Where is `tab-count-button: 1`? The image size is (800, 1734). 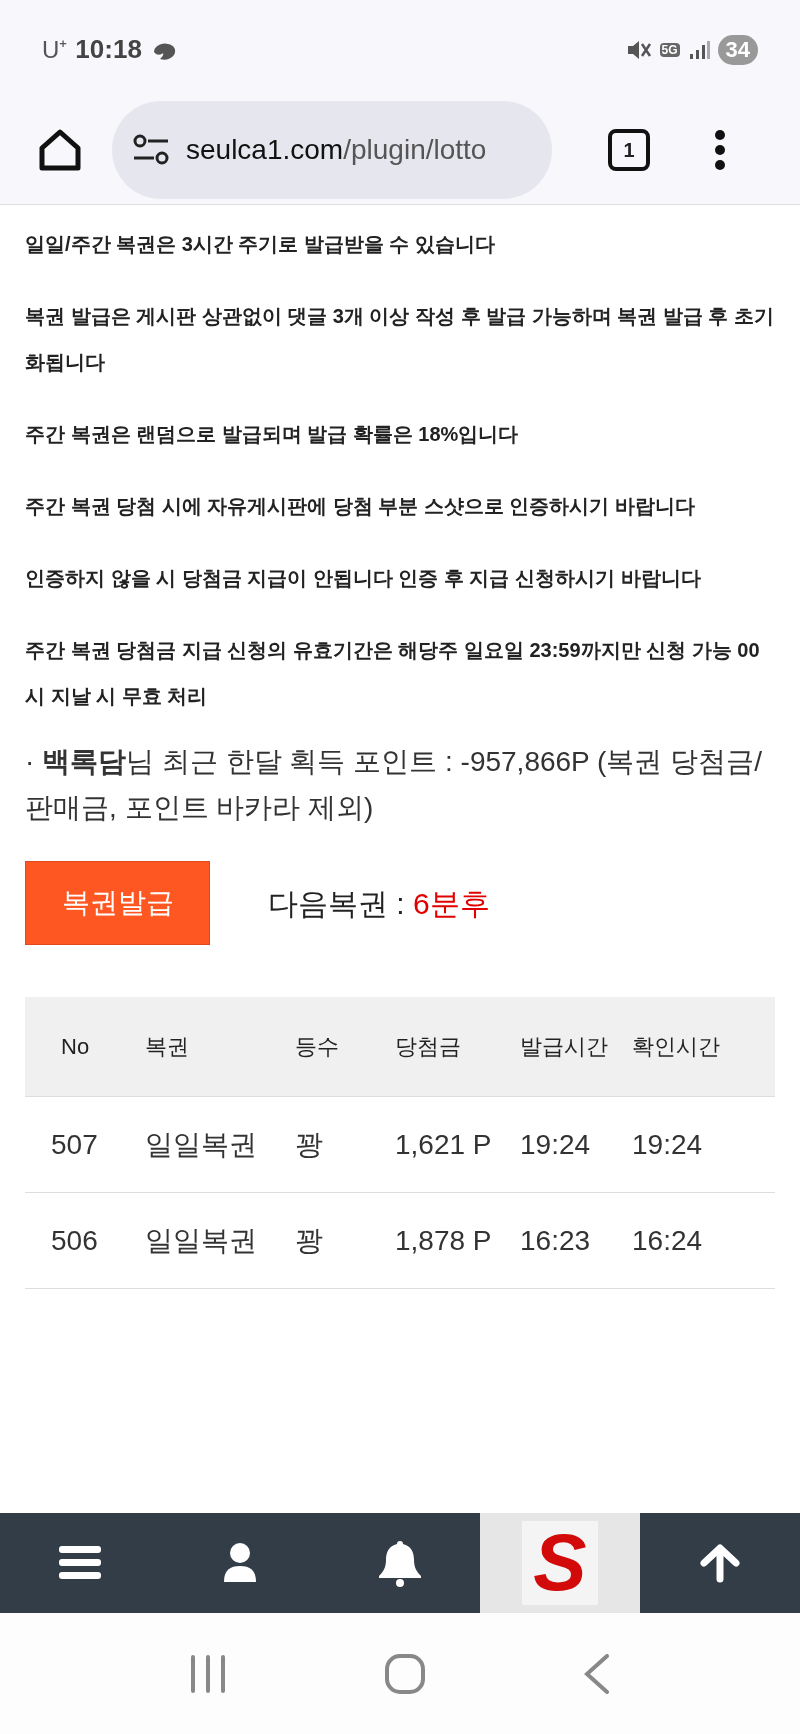
tab-count-button: 1 is located at coordinates (629, 149).